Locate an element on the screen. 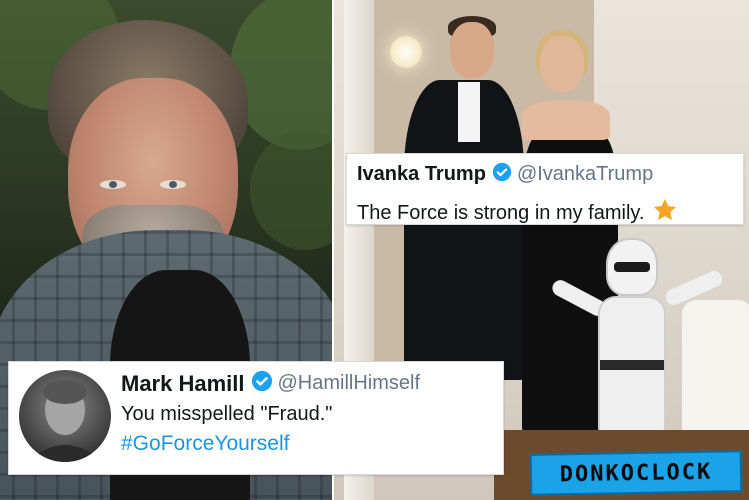  tweet-header: Ivanka Trump @IvankaTrump is located at coordinates (545, 174).